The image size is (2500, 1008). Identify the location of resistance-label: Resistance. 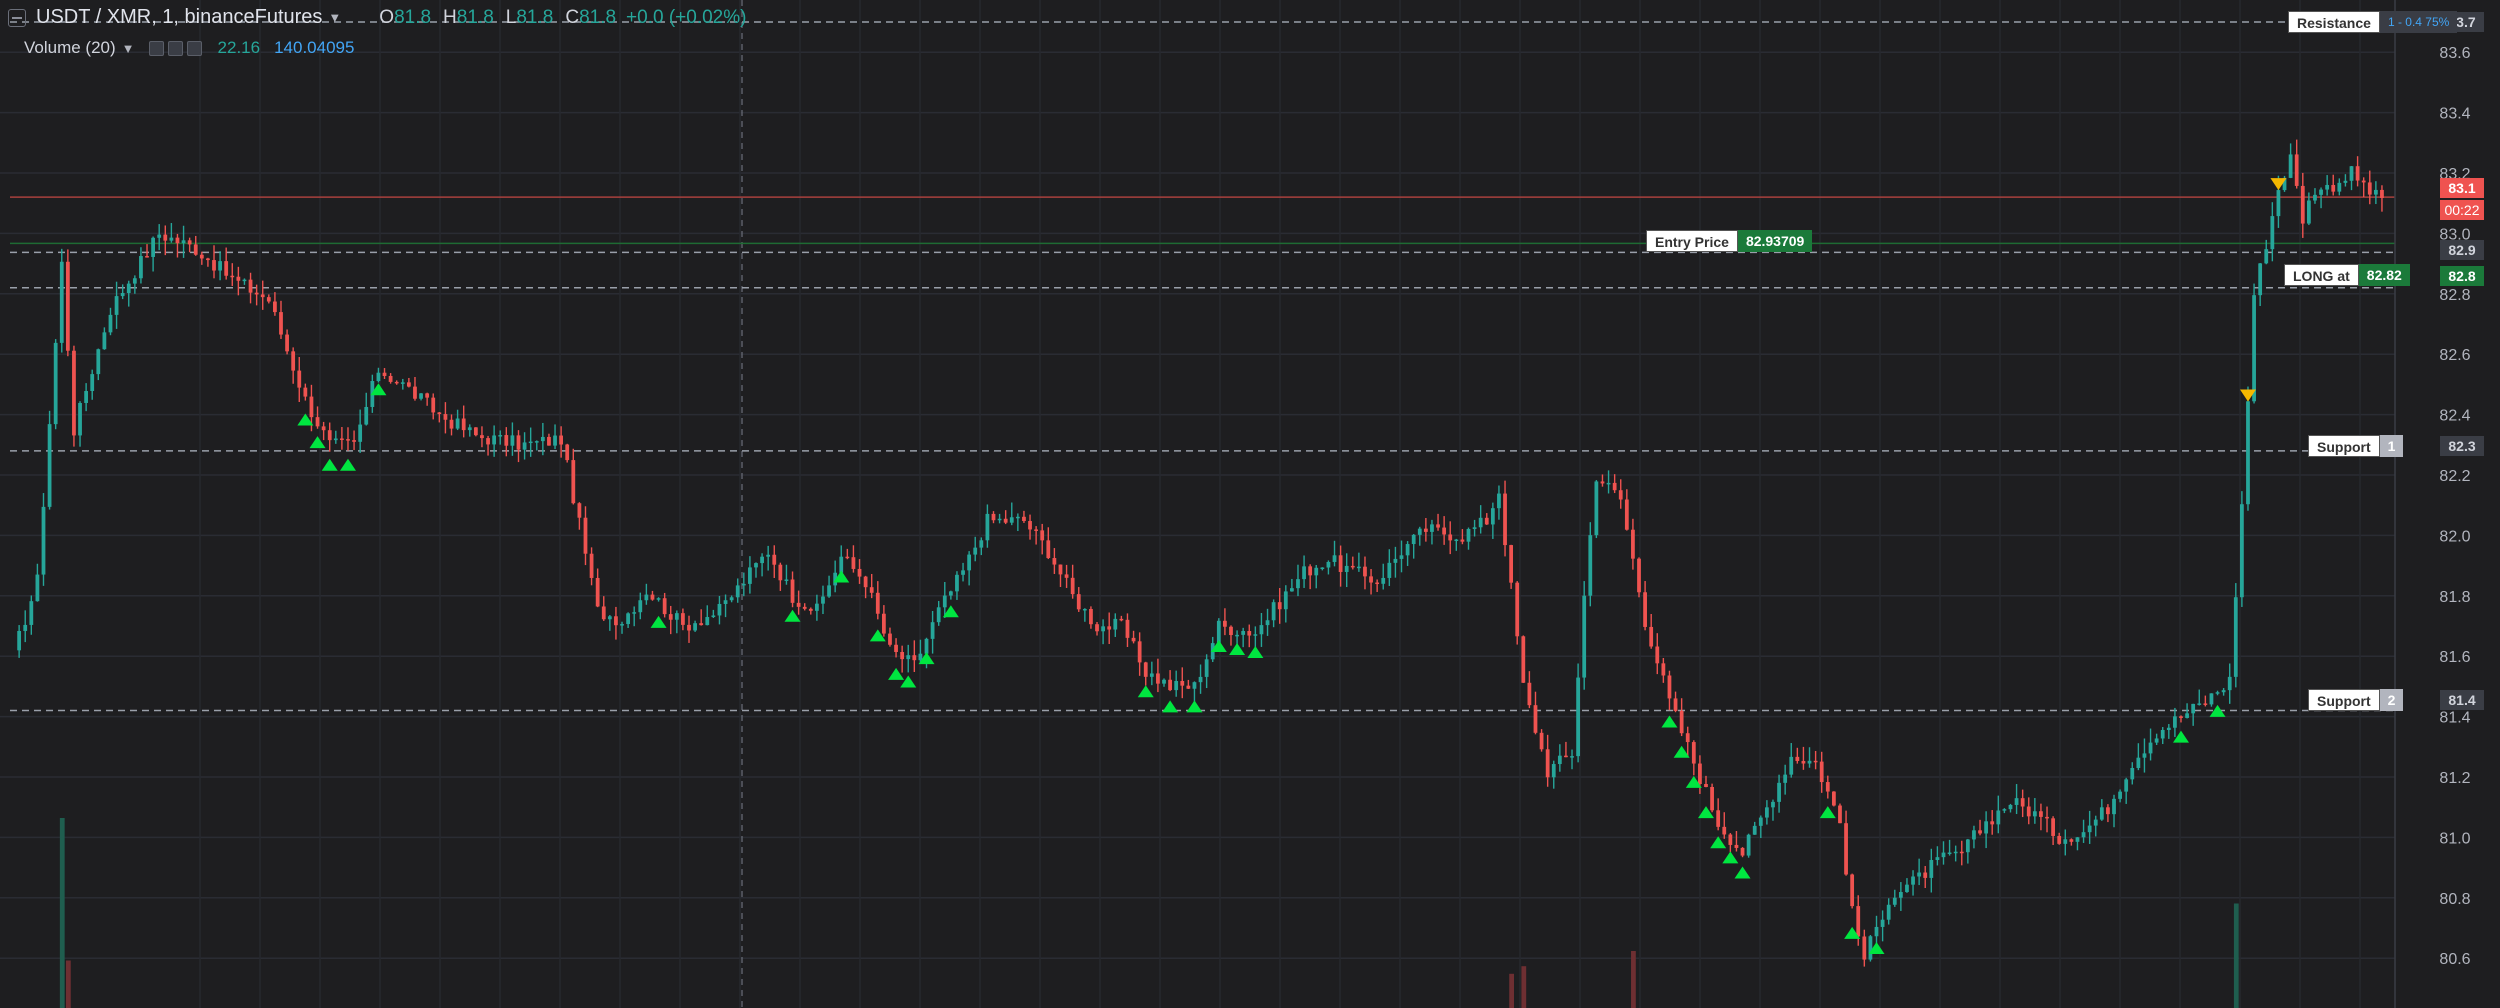
(2334, 22).